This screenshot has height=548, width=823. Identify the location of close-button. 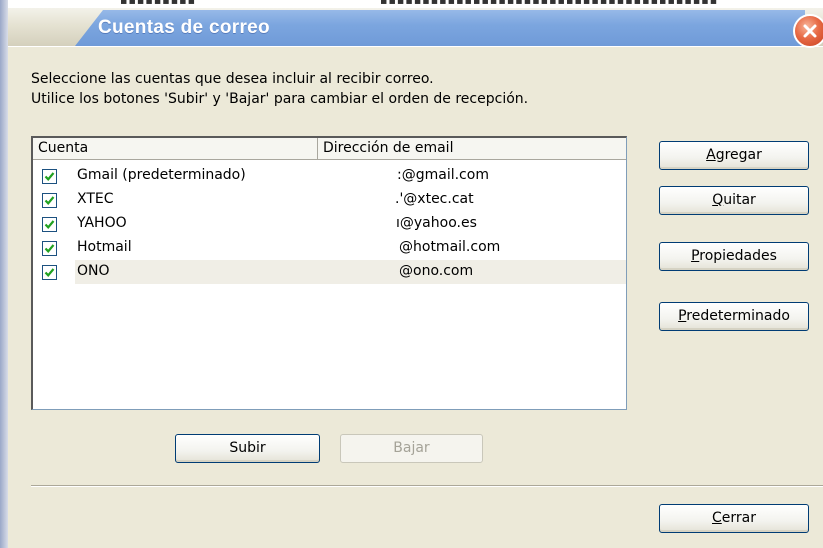
(808, 31).